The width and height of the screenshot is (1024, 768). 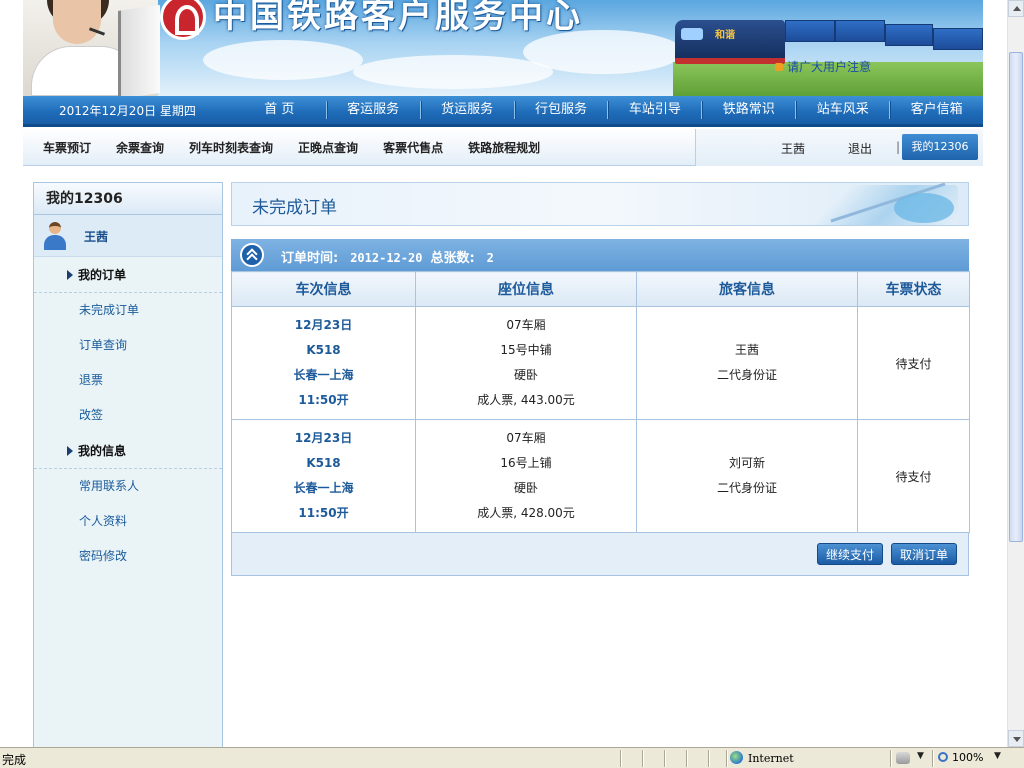 What do you see at coordinates (386, 258) in the screenshot?
I see `order-time-value: 2012-12-20` at bounding box center [386, 258].